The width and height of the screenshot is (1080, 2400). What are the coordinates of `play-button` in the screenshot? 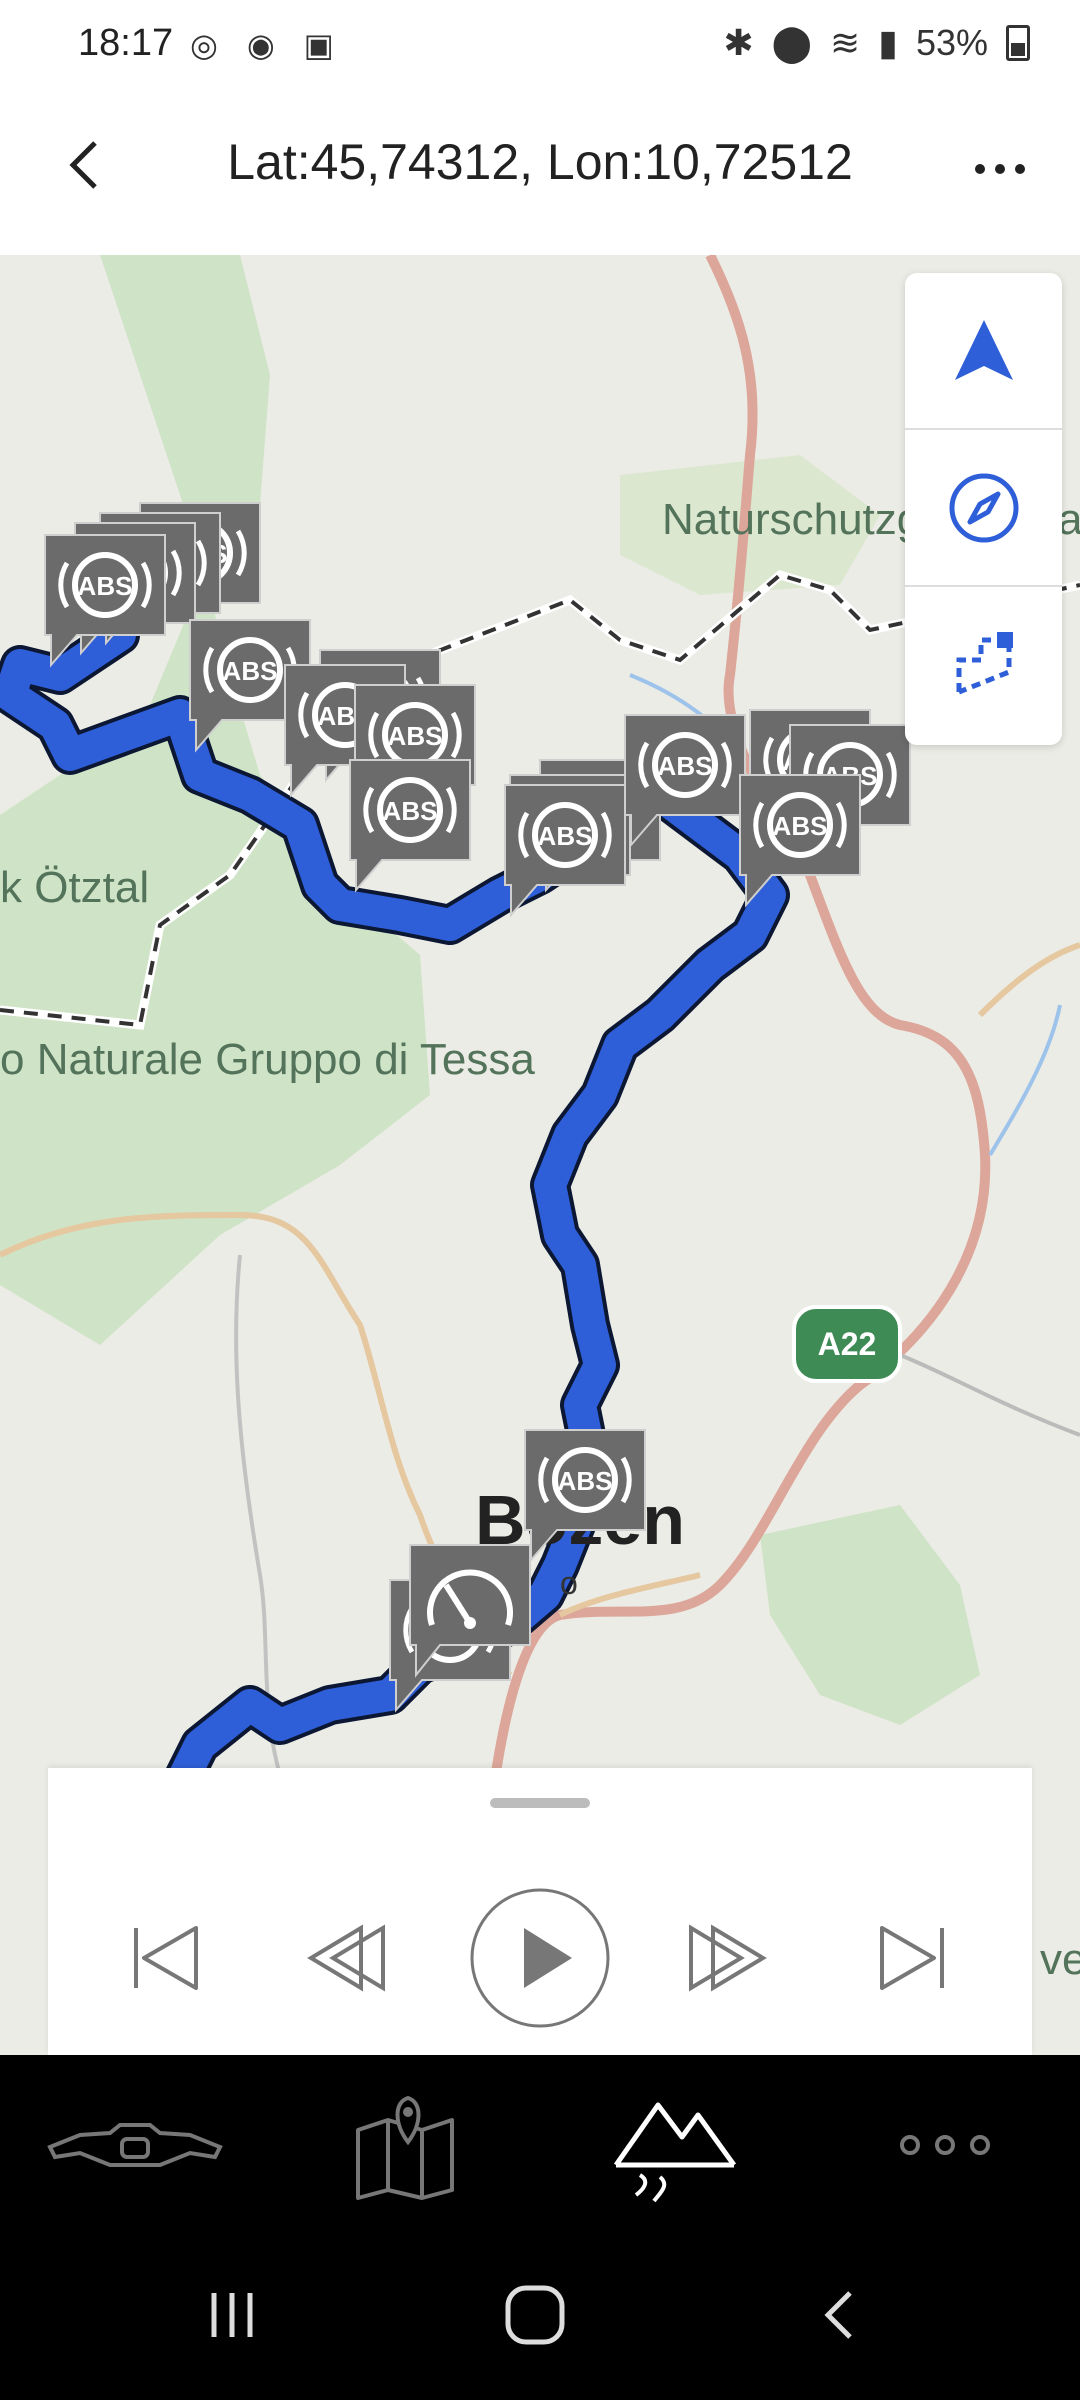 It's located at (540, 1958).